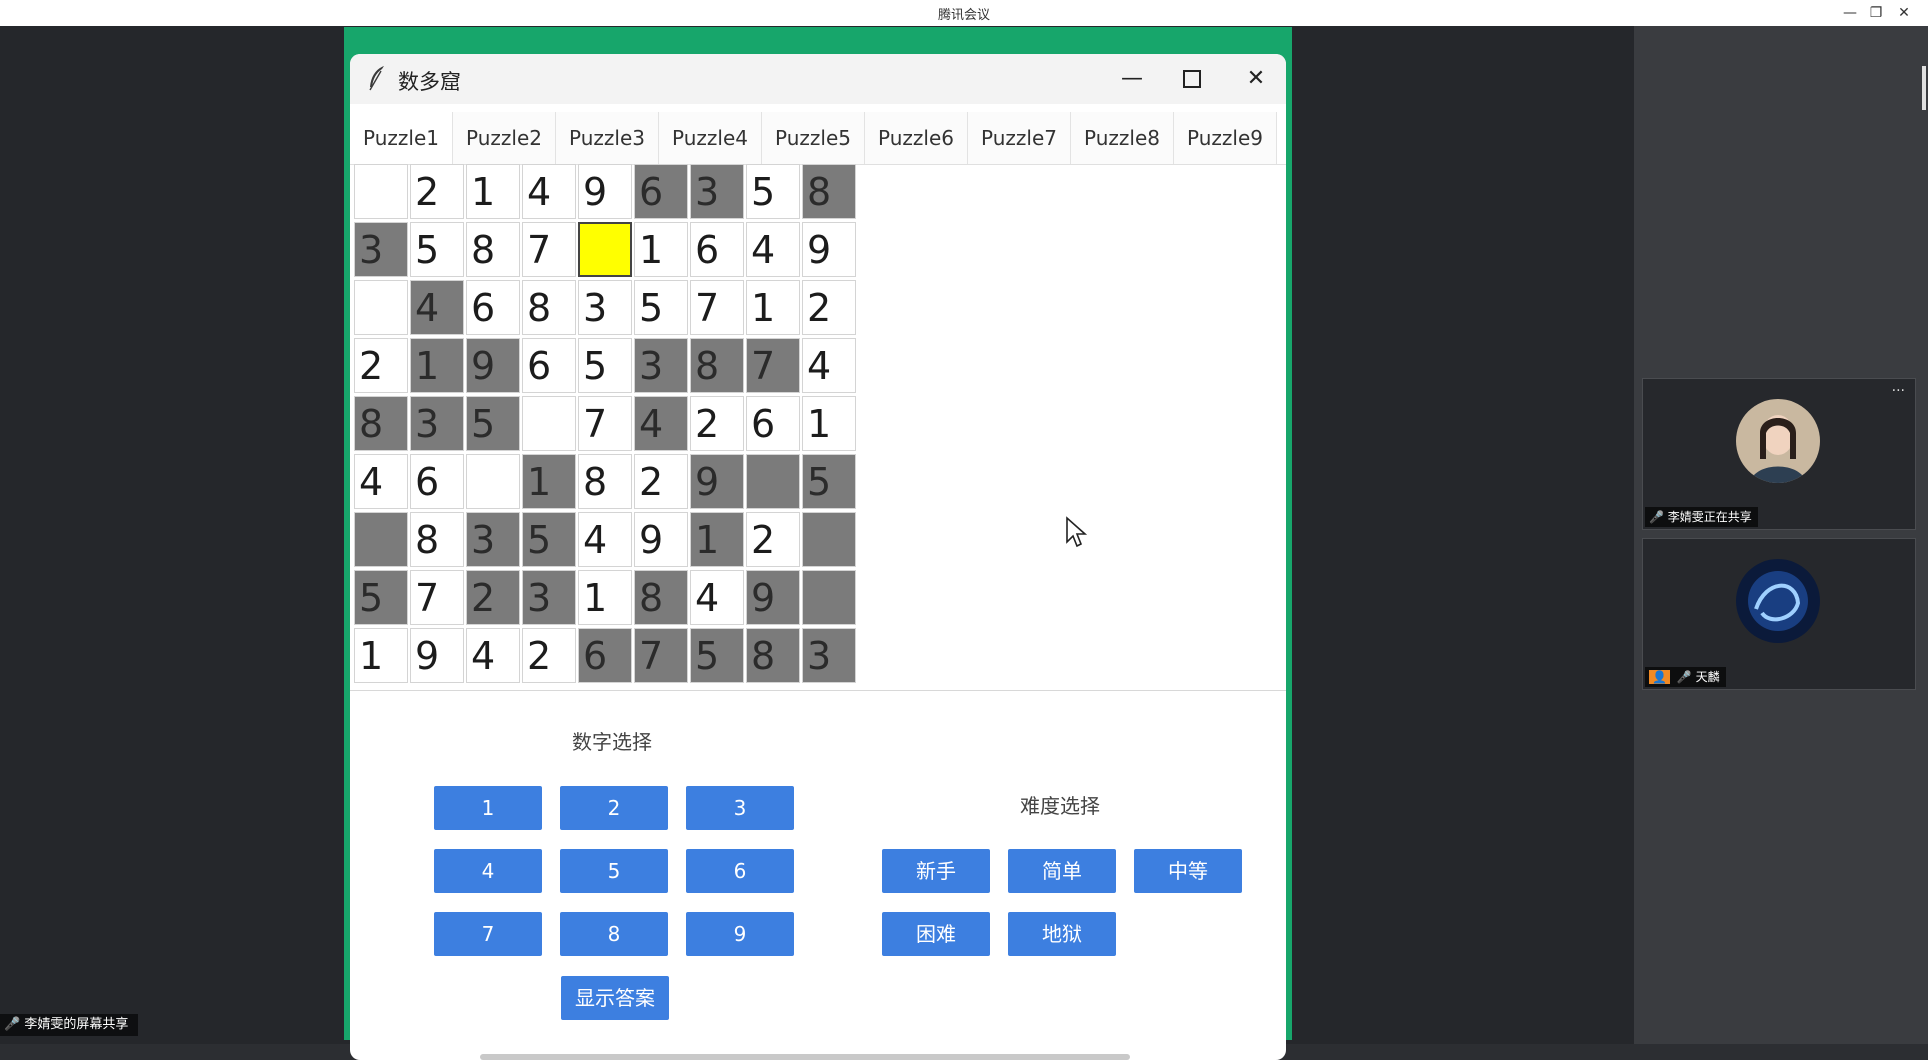 The height and width of the screenshot is (1060, 1928). What do you see at coordinates (1904, 13) in the screenshot?
I see `close-icon: ✕` at bounding box center [1904, 13].